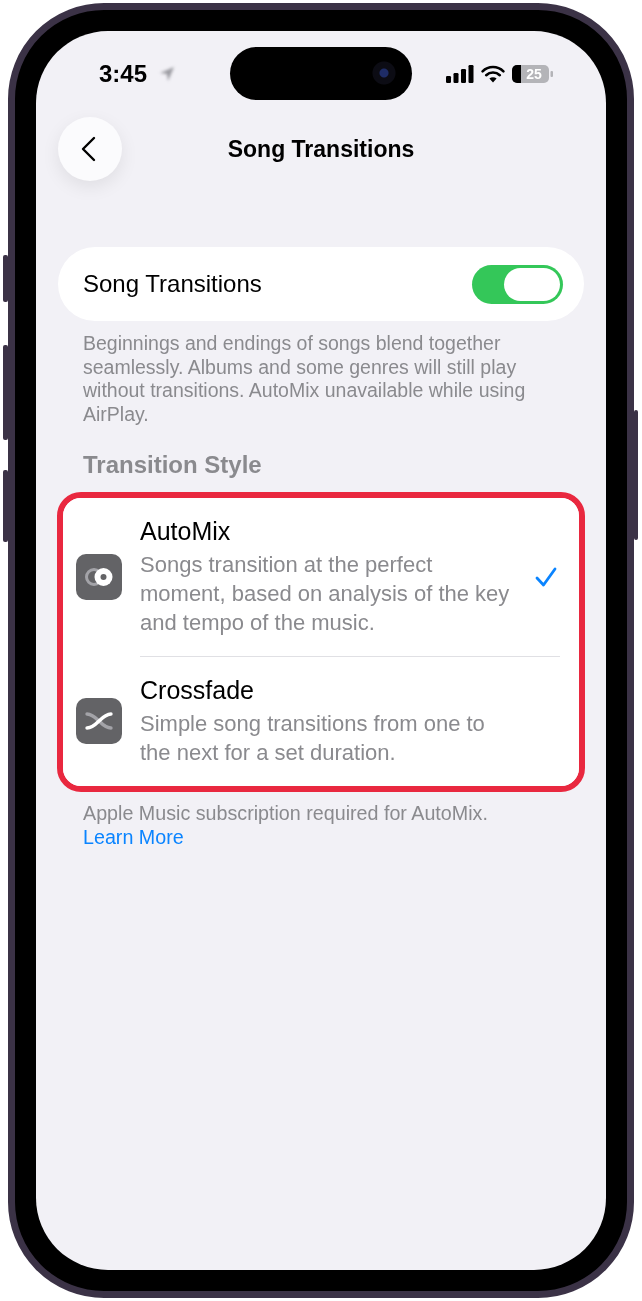 The width and height of the screenshot is (642, 1301). I want to click on battery-indicator: 25, so click(532, 73).